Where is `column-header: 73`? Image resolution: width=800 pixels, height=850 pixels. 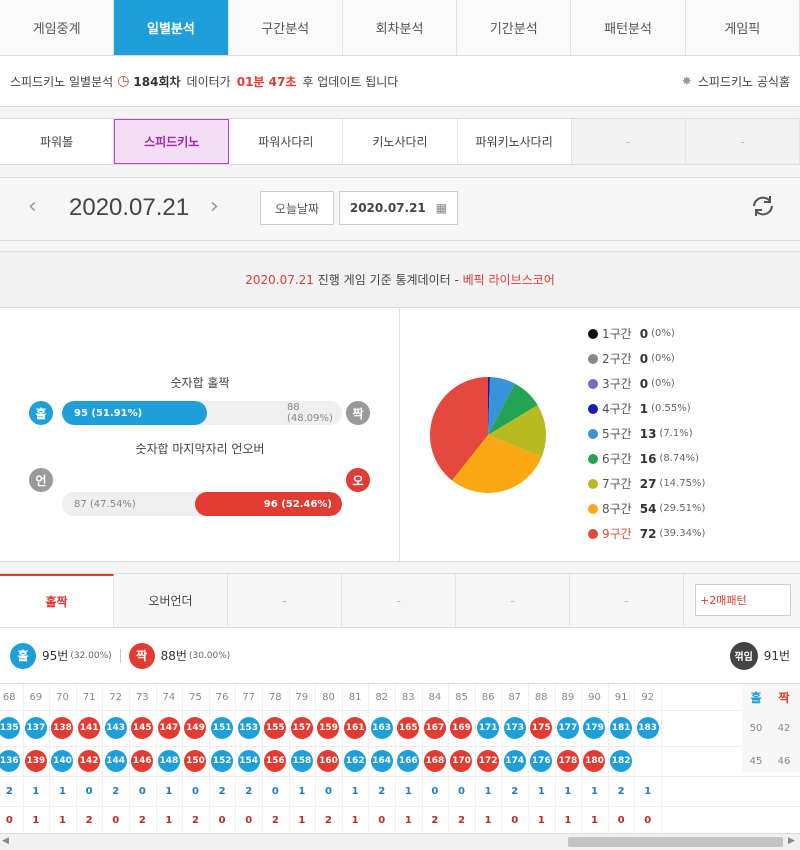 column-header: 73 is located at coordinates (142, 697).